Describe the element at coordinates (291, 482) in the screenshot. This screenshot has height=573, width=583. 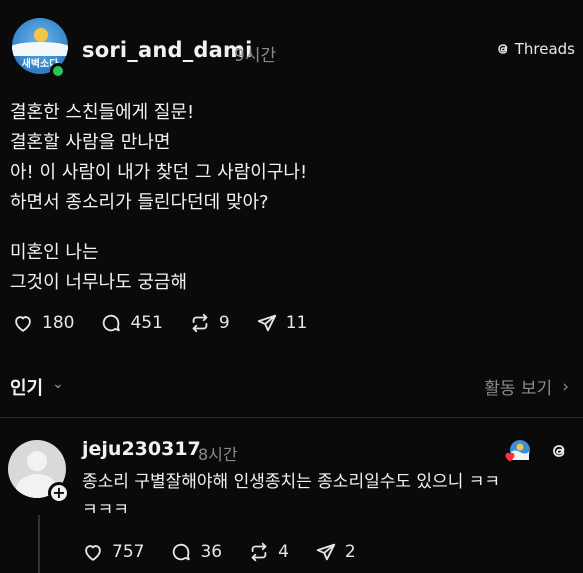
I see `reply-line: 종소리 구별잘해야해 인생종치는 종소리일수도 있으니 ㅋㅋ` at that location.